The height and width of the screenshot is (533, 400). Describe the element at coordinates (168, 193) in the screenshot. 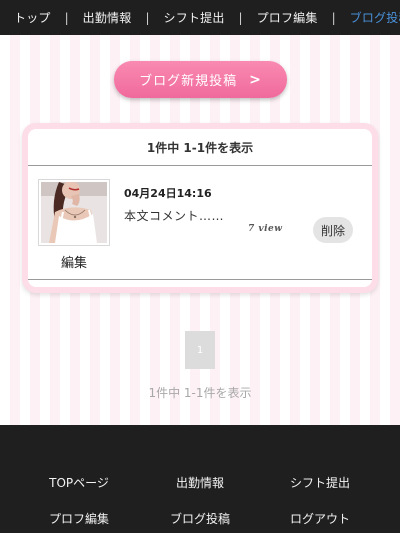

I see `post-date: 04月24日14:16` at that location.